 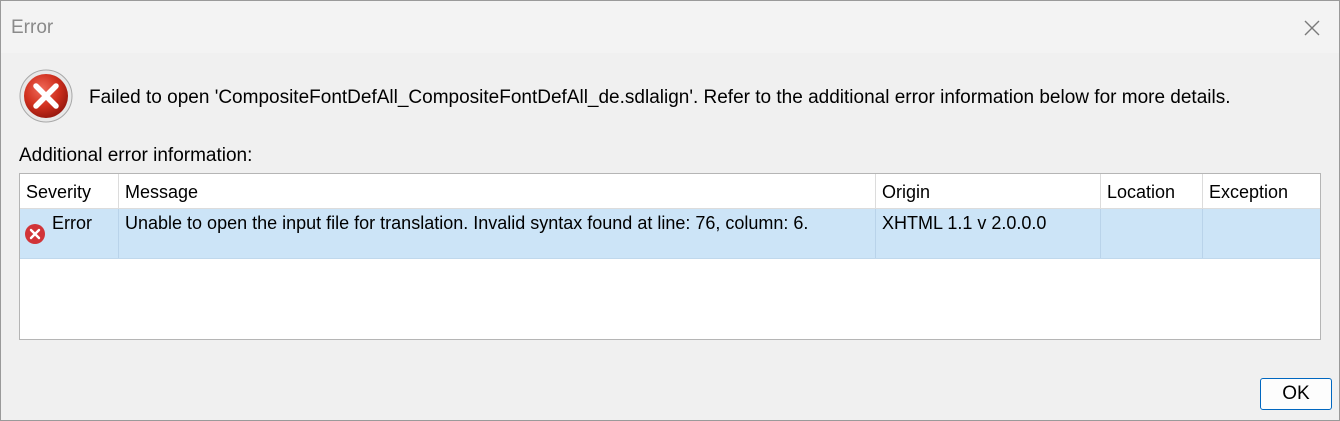 What do you see at coordinates (1296, 394) in the screenshot?
I see `ok-button: OK` at bounding box center [1296, 394].